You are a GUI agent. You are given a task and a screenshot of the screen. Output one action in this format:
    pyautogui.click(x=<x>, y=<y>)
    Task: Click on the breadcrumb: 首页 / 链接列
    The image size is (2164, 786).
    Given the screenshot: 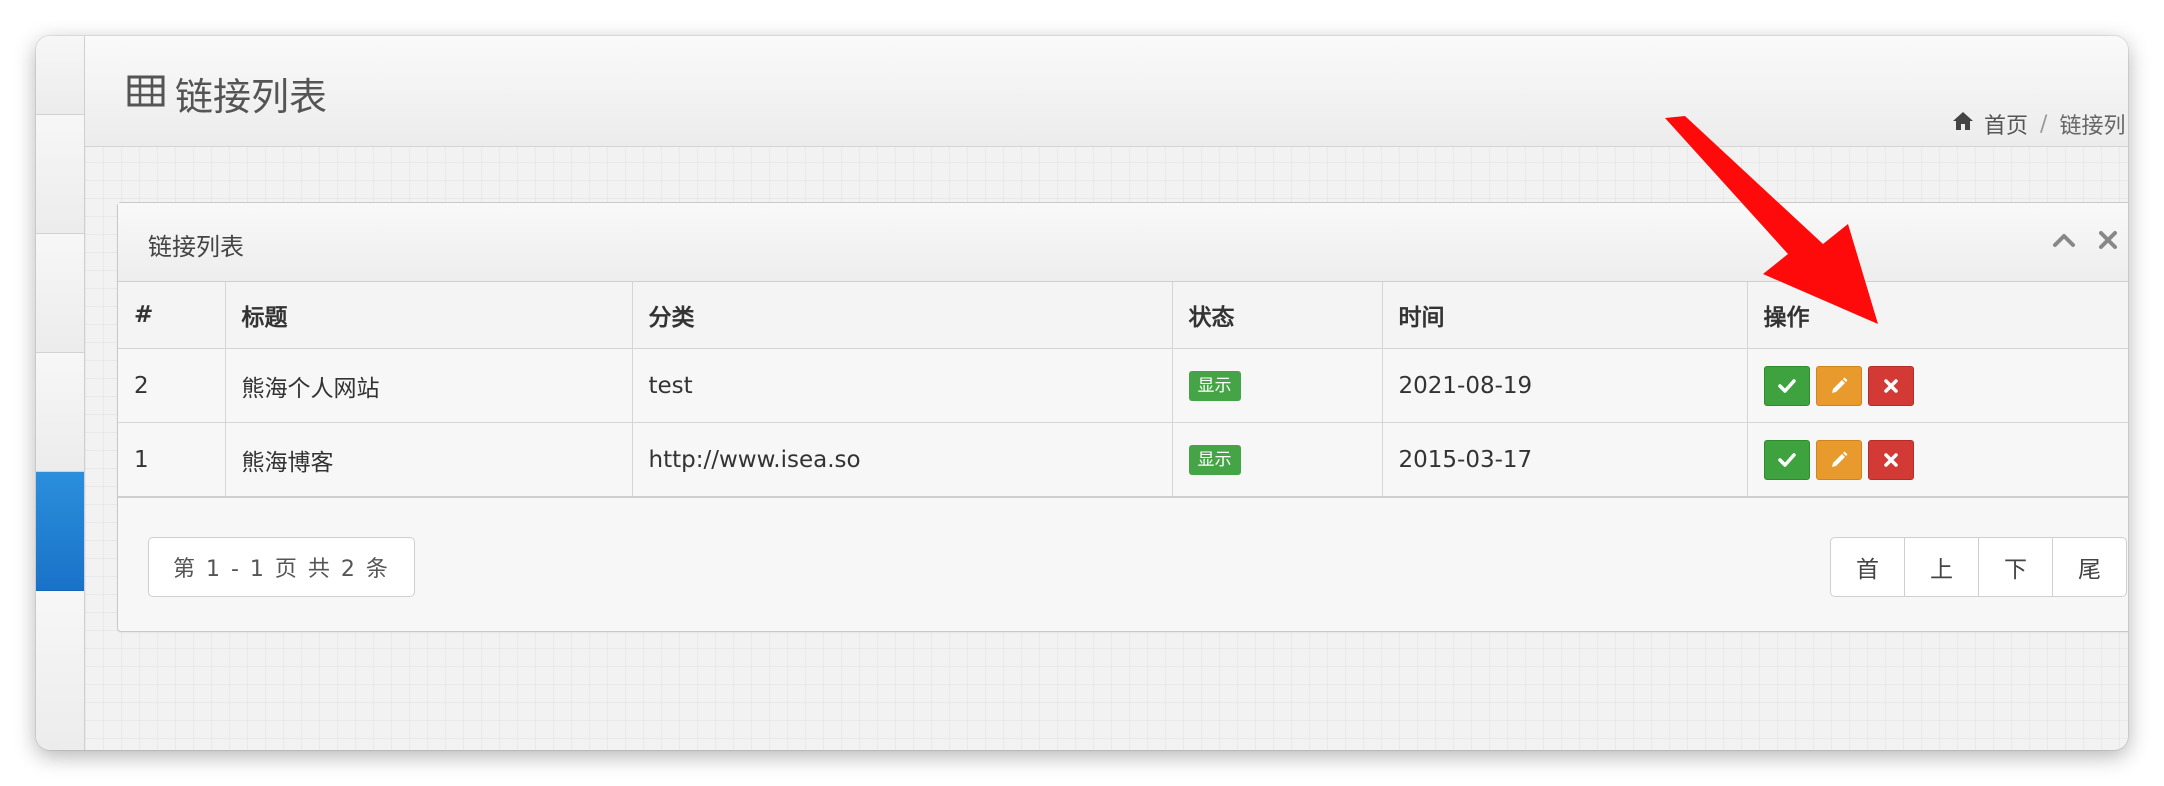 What is the action you would take?
    pyautogui.click(x=2040, y=124)
    